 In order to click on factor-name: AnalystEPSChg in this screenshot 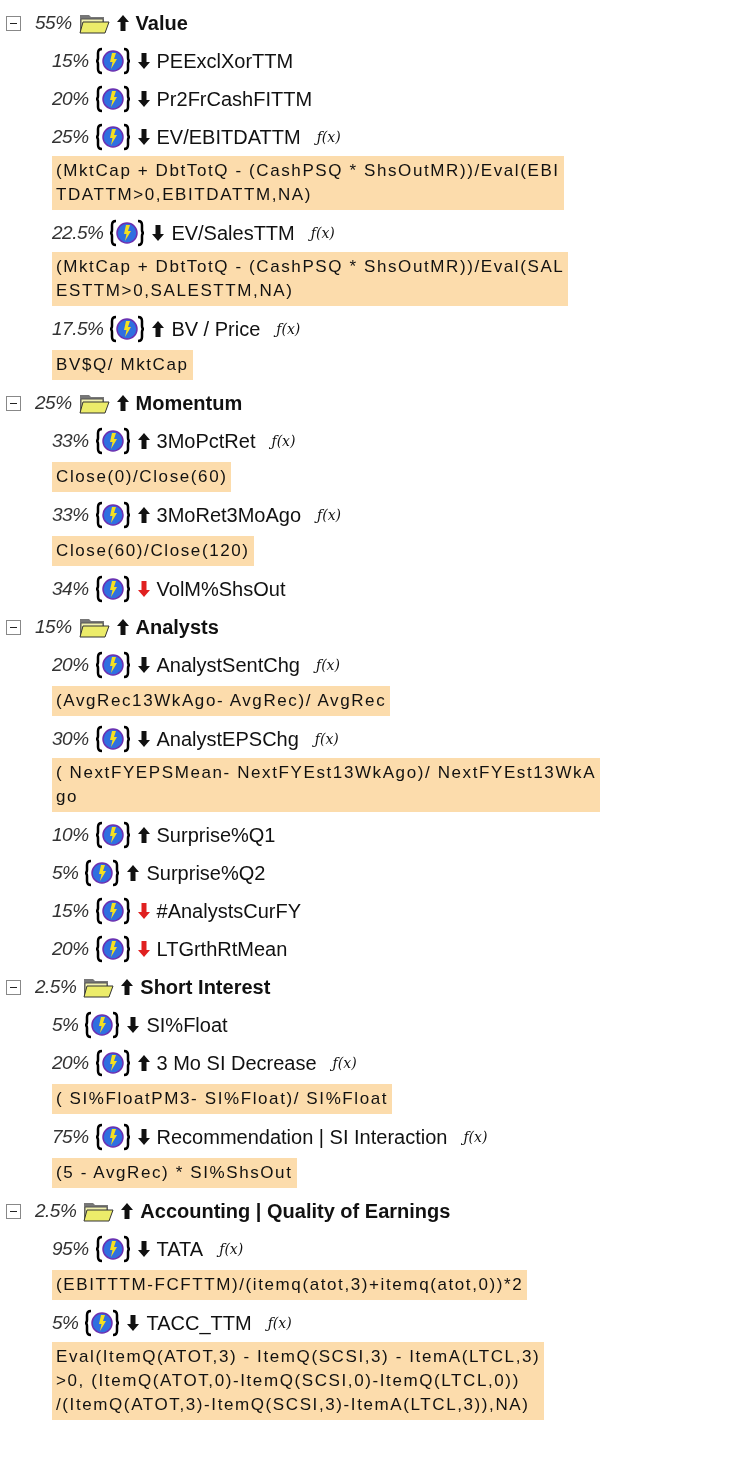, I will do `click(227, 739)`.